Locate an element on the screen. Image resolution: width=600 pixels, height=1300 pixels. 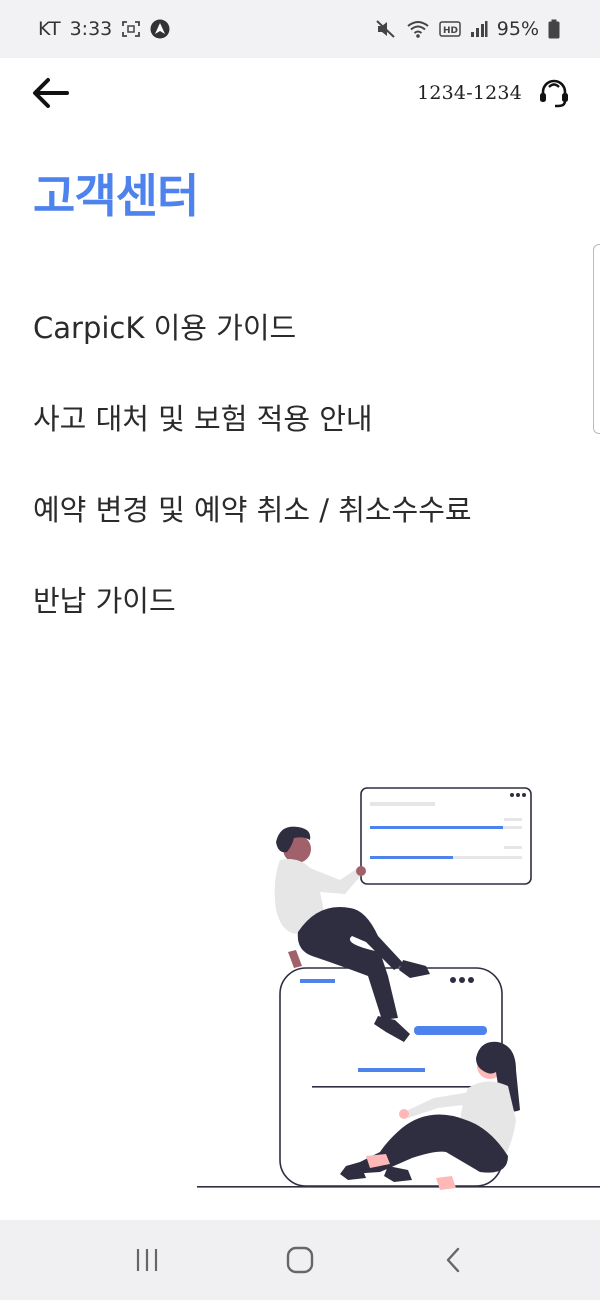
svg-text: HD is located at coordinates (450, 31).